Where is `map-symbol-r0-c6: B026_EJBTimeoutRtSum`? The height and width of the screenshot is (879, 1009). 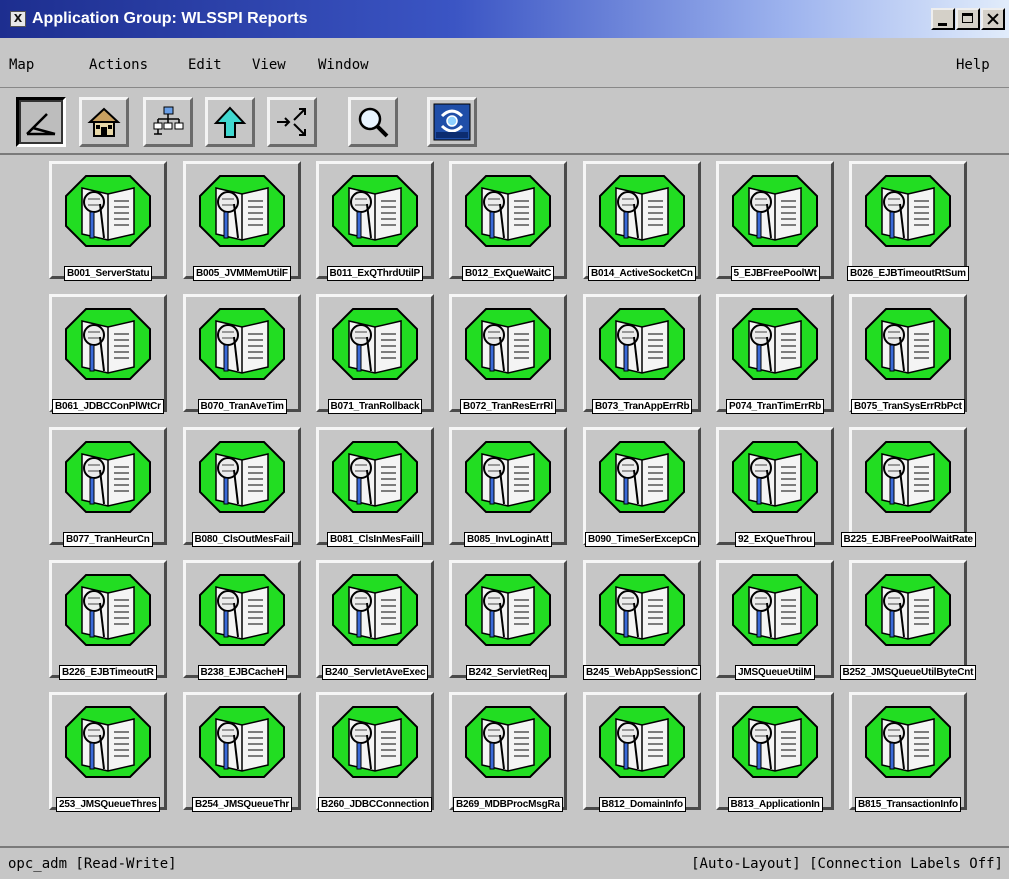
map-symbol-r0-c6: B026_EJBTimeoutRtSum is located at coordinates (908, 221).